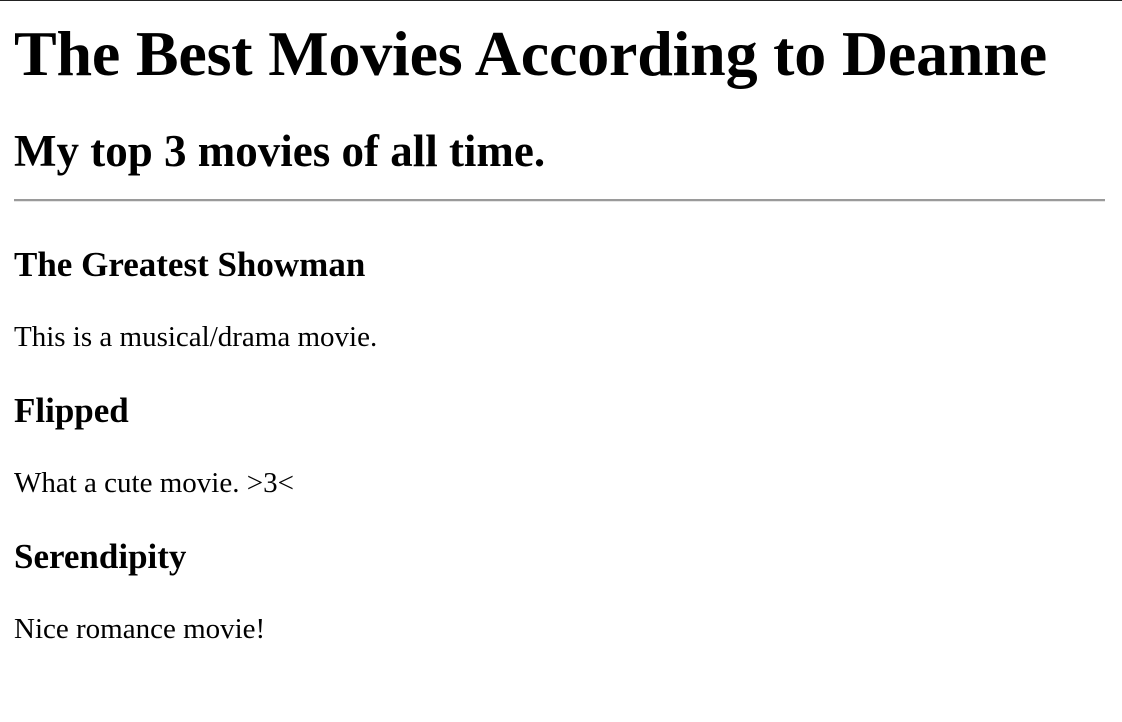 This screenshot has width=1122, height=722. What do you see at coordinates (100, 556) in the screenshot?
I see `movie-title: Serendipity` at bounding box center [100, 556].